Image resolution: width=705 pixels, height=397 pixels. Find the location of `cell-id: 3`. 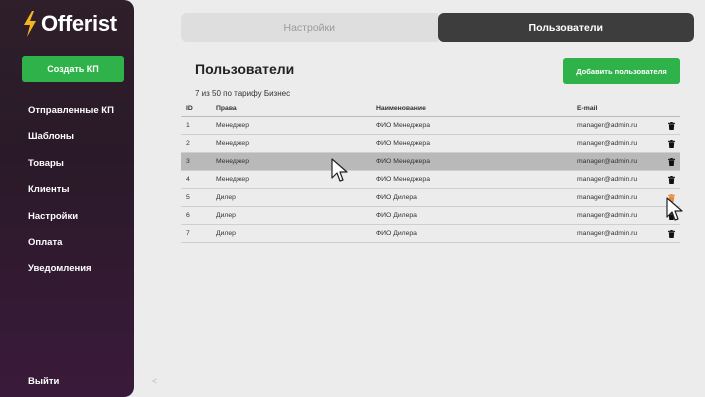

cell-id: 3 is located at coordinates (188, 161).